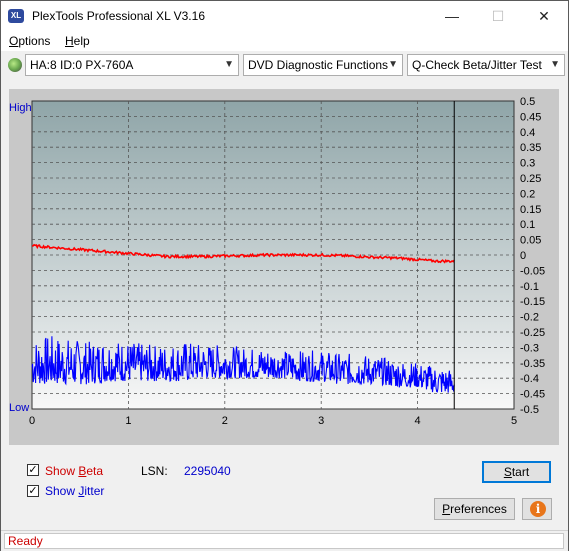 The image size is (569, 551). Describe the element at coordinates (284, 41) in the screenshot. I see `menu-bar: Options Help` at that location.